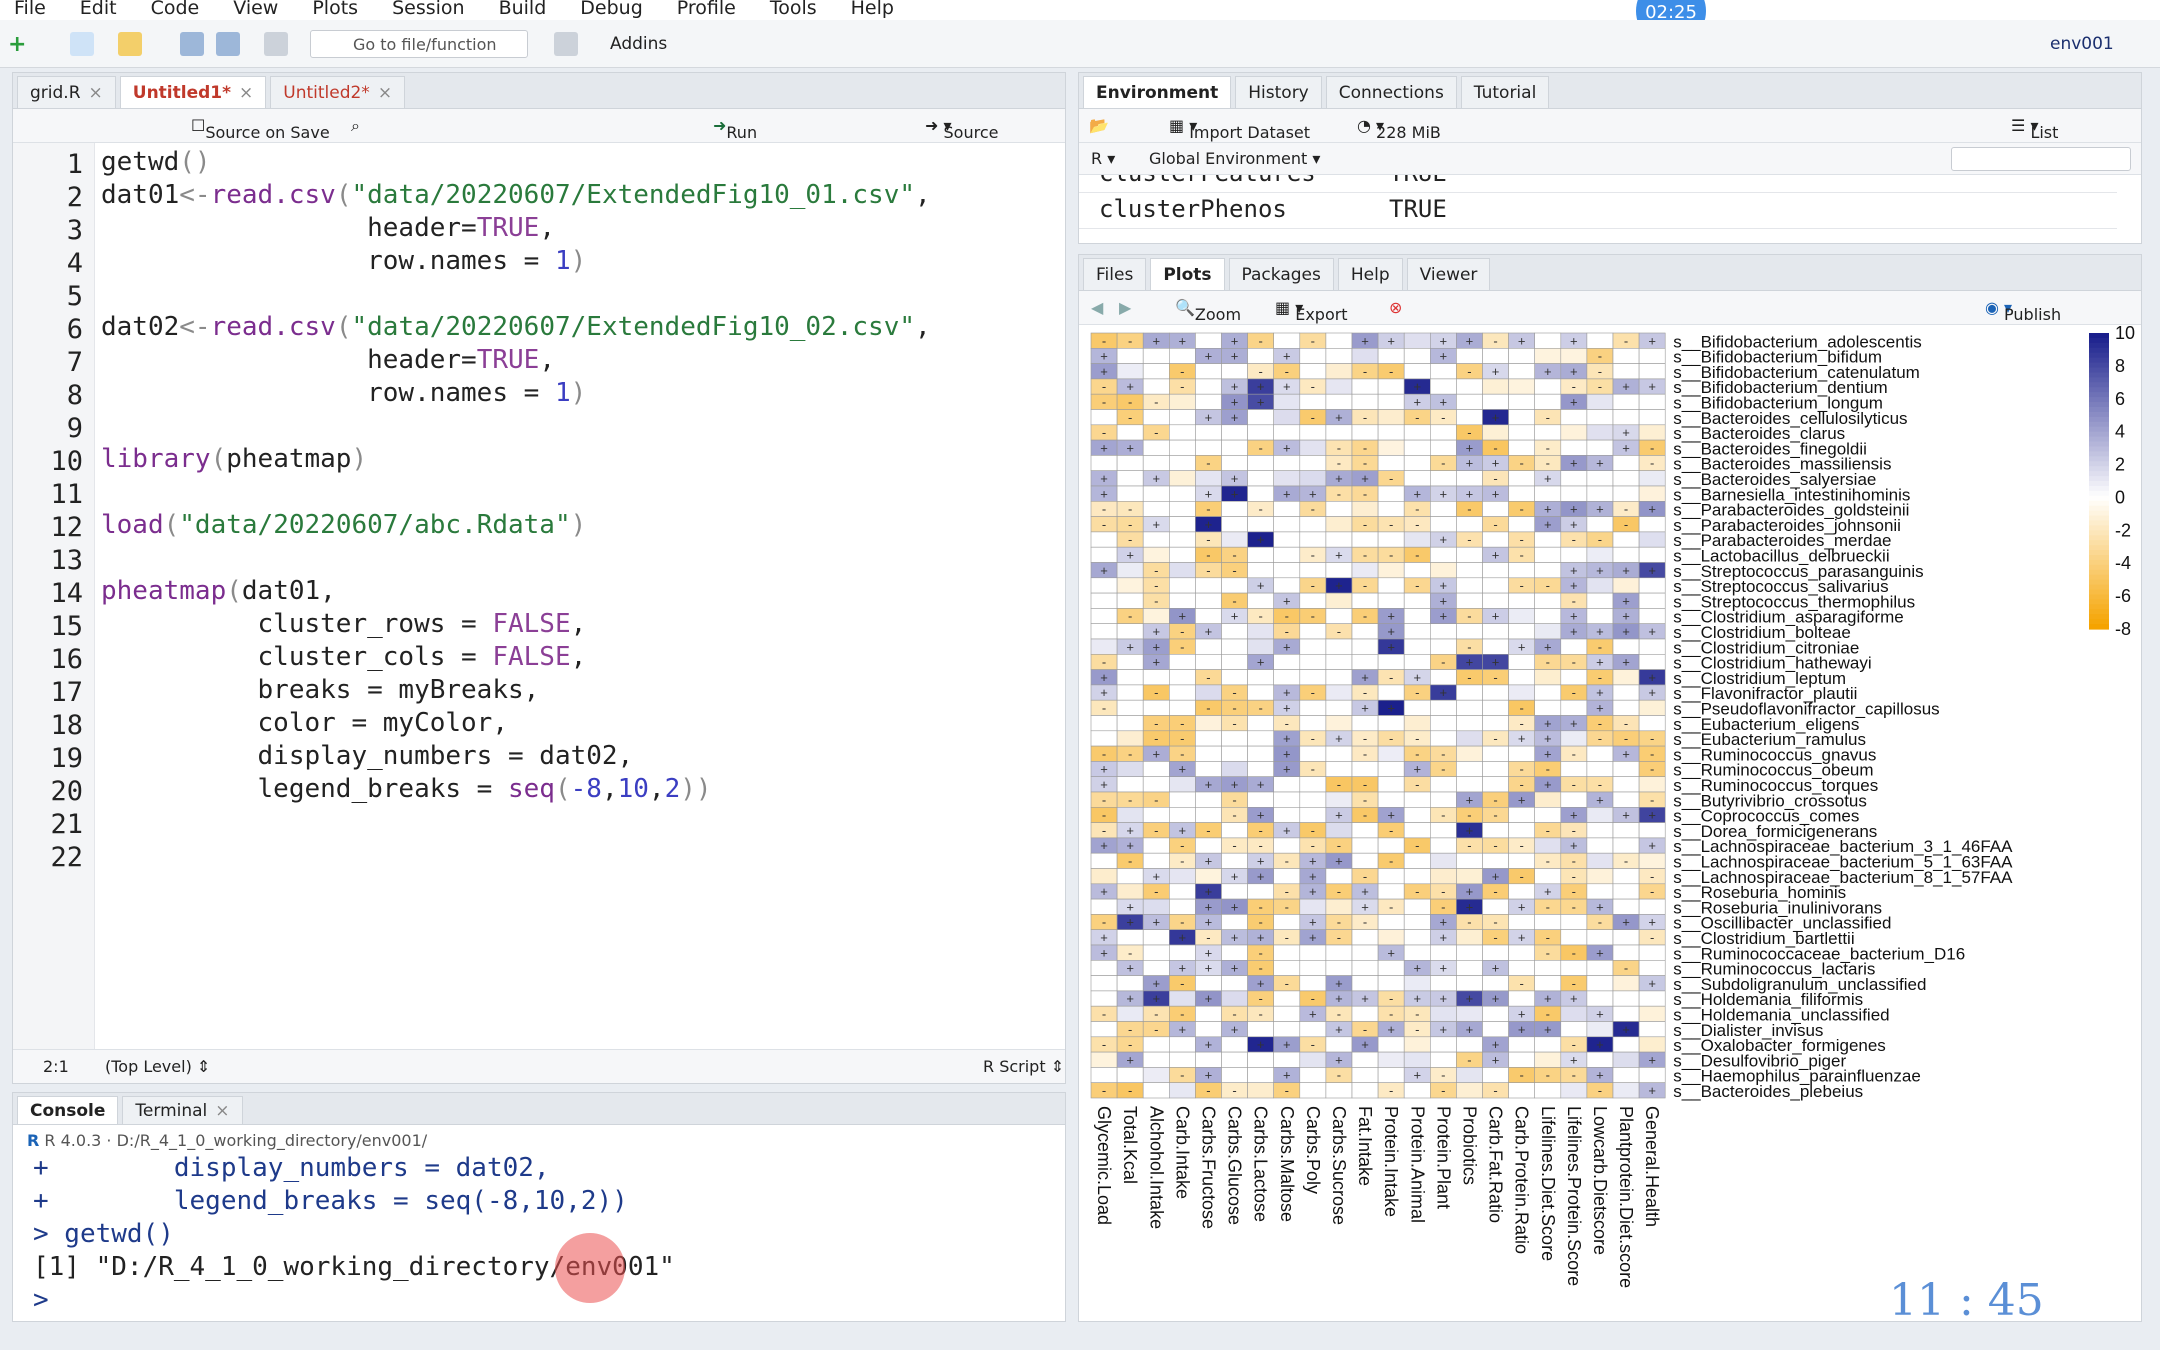  I want to click on code-line: display_numbers = dat02,, so click(367, 756).